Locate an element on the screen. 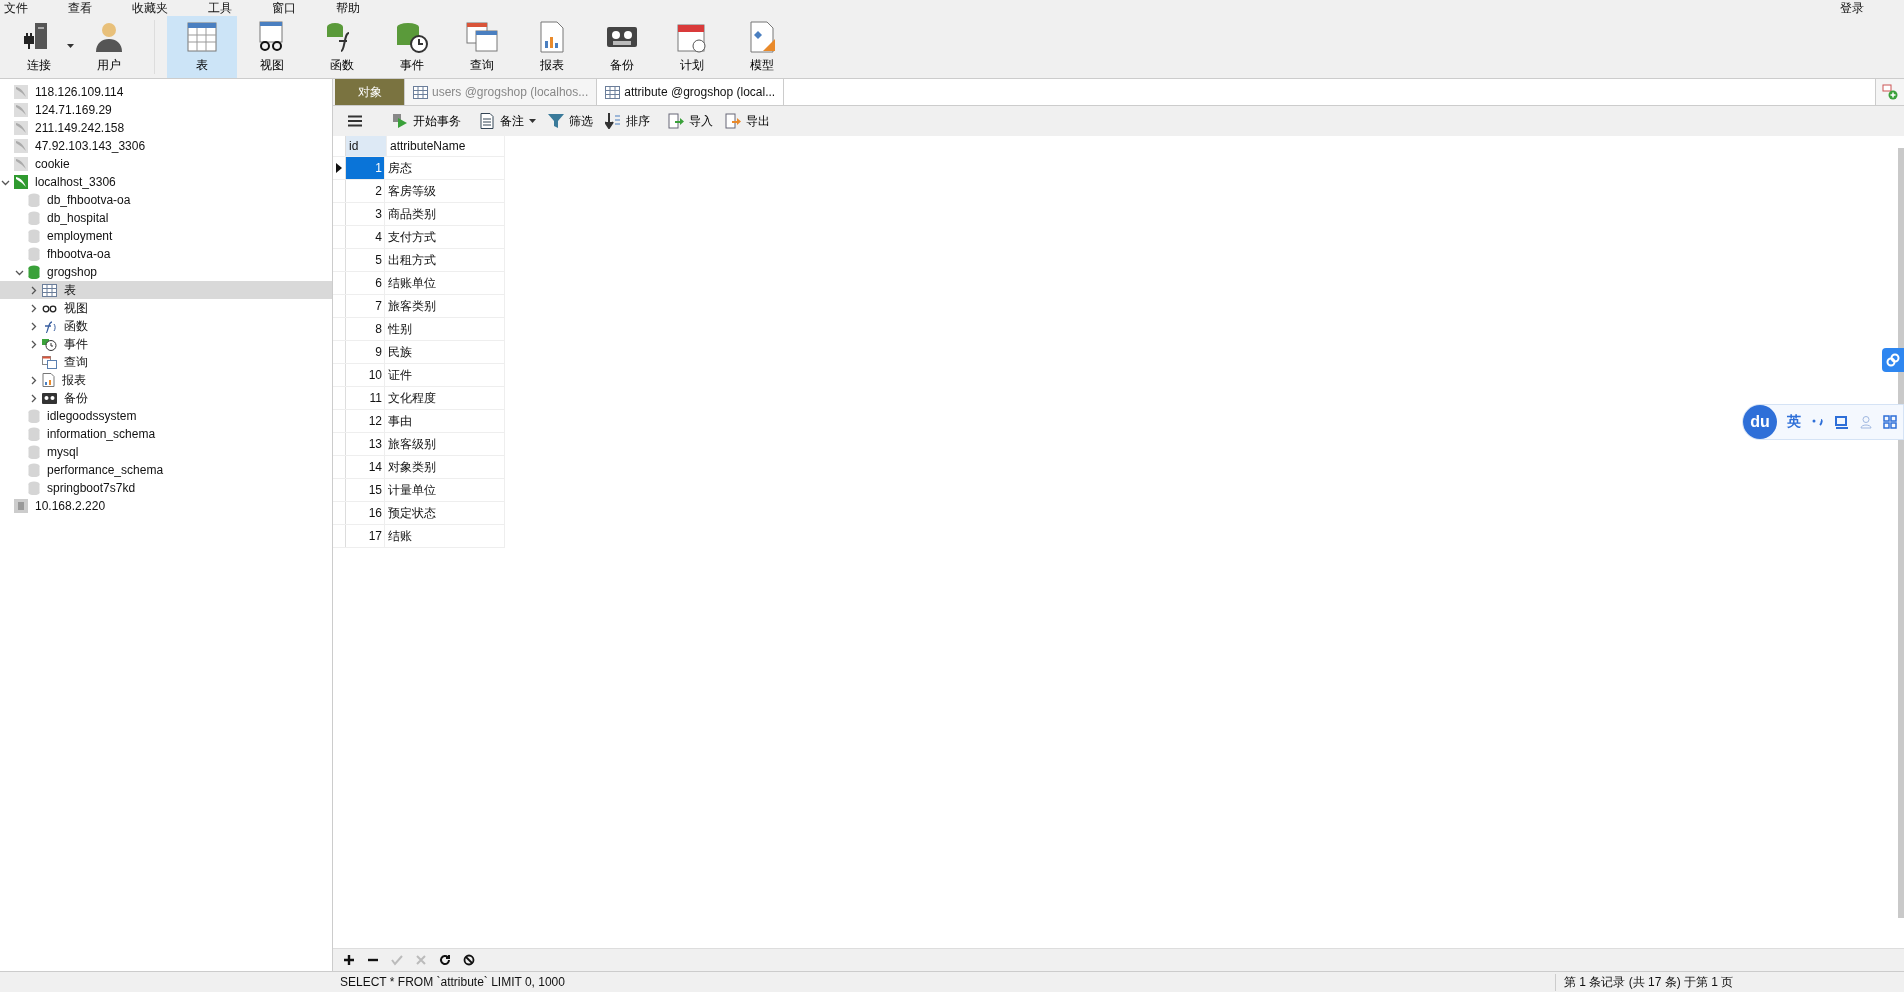  tree-item: 124.71.169.29 is located at coordinates (166, 110).